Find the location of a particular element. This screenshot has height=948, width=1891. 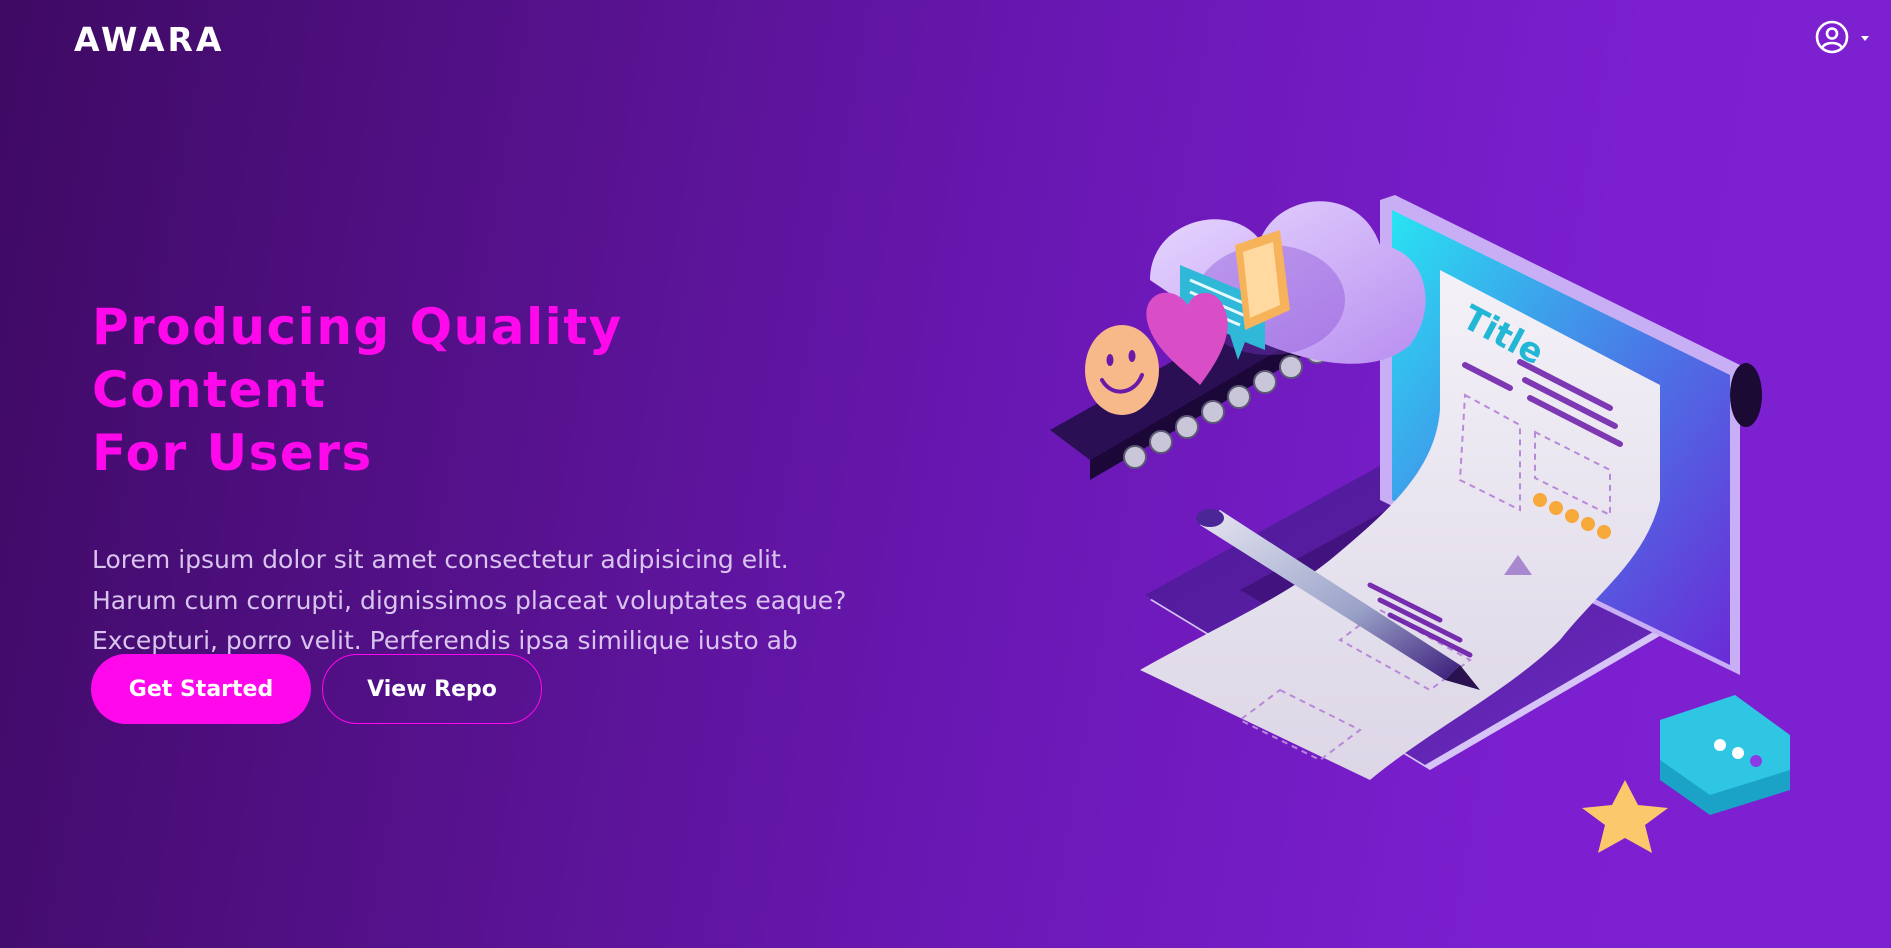

hero-buttons: Get Started View Repo is located at coordinates (316, 689).